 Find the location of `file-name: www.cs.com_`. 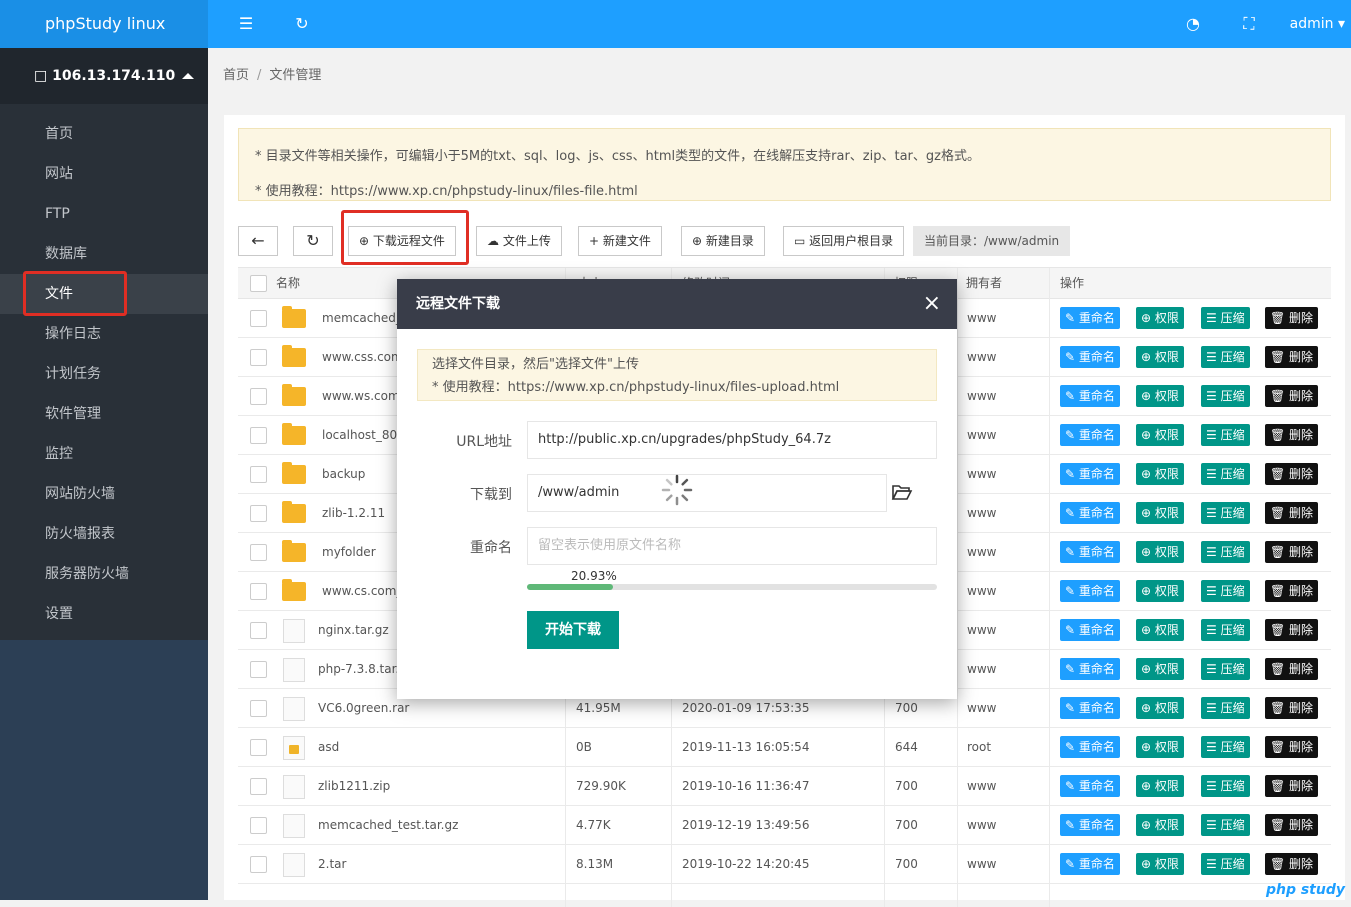

file-name: www.cs.com_ is located at coordinates (362, 591).